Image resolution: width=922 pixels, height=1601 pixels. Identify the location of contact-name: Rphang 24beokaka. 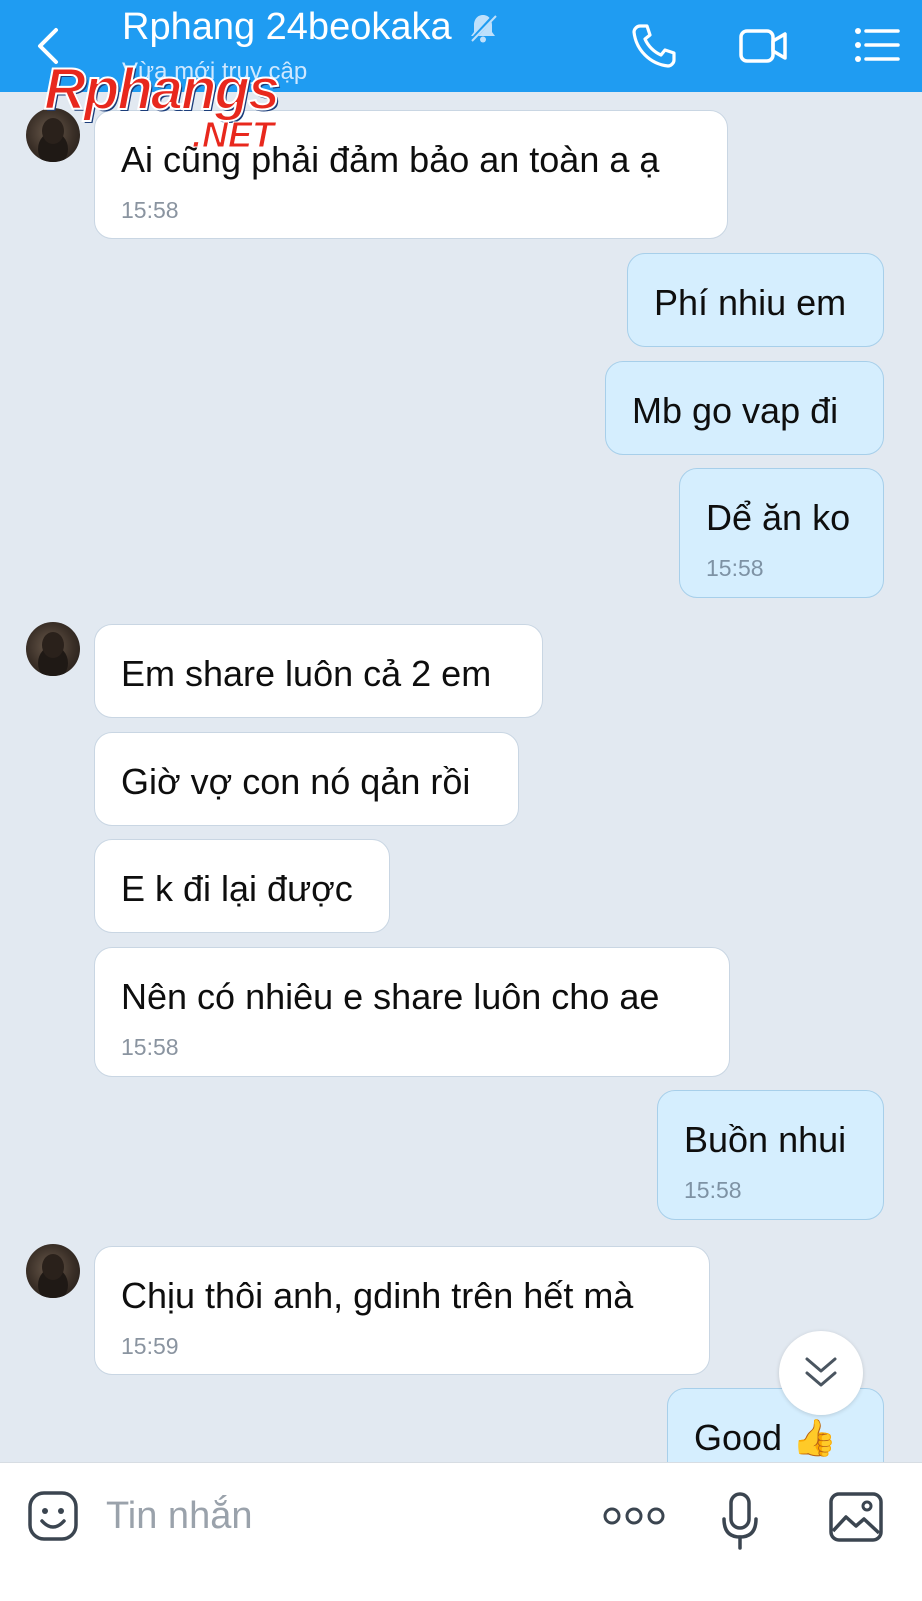
(287, 27).